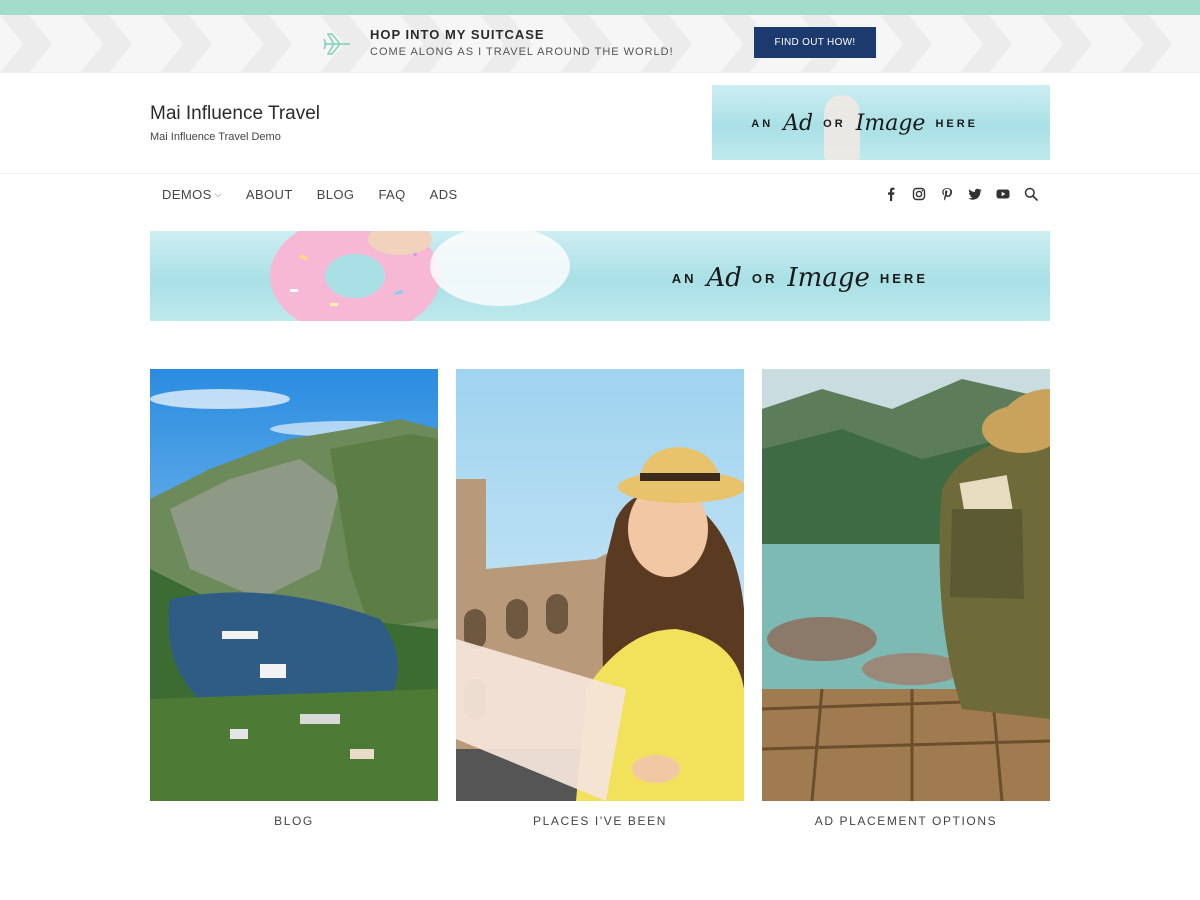 This screenshot has width=1200, height=900. What do you see at coordinates (522, 52) in the screenshot?
I see `promo-subtitle: COME ALONG AS I TRAVEL AROUND THE WORLD!` at bounding box center [522, 52].